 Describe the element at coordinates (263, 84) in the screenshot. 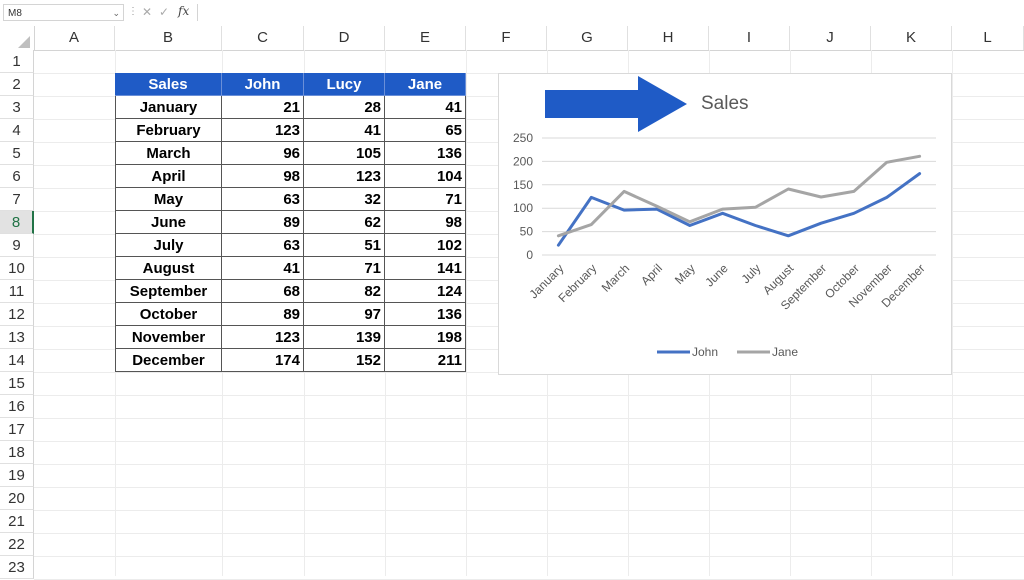

I see `table-header-cell: John` at that location.